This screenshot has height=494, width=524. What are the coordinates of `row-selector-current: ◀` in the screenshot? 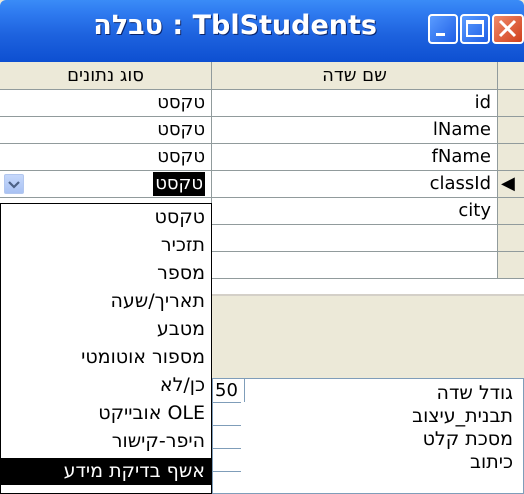 It's located at (511, 184).